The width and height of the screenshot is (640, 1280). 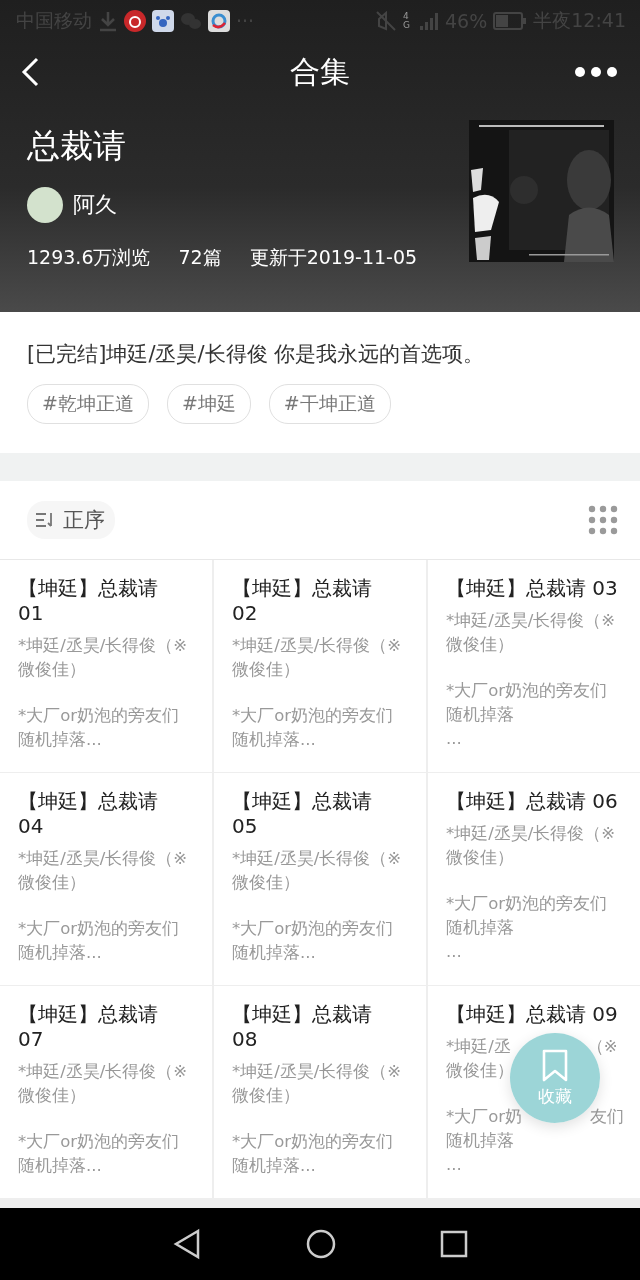 I want to click on collection-description: [已完结]坤廷/丞昊/长得俊 你是我永远的首选项。, so click(x=256, y=354).